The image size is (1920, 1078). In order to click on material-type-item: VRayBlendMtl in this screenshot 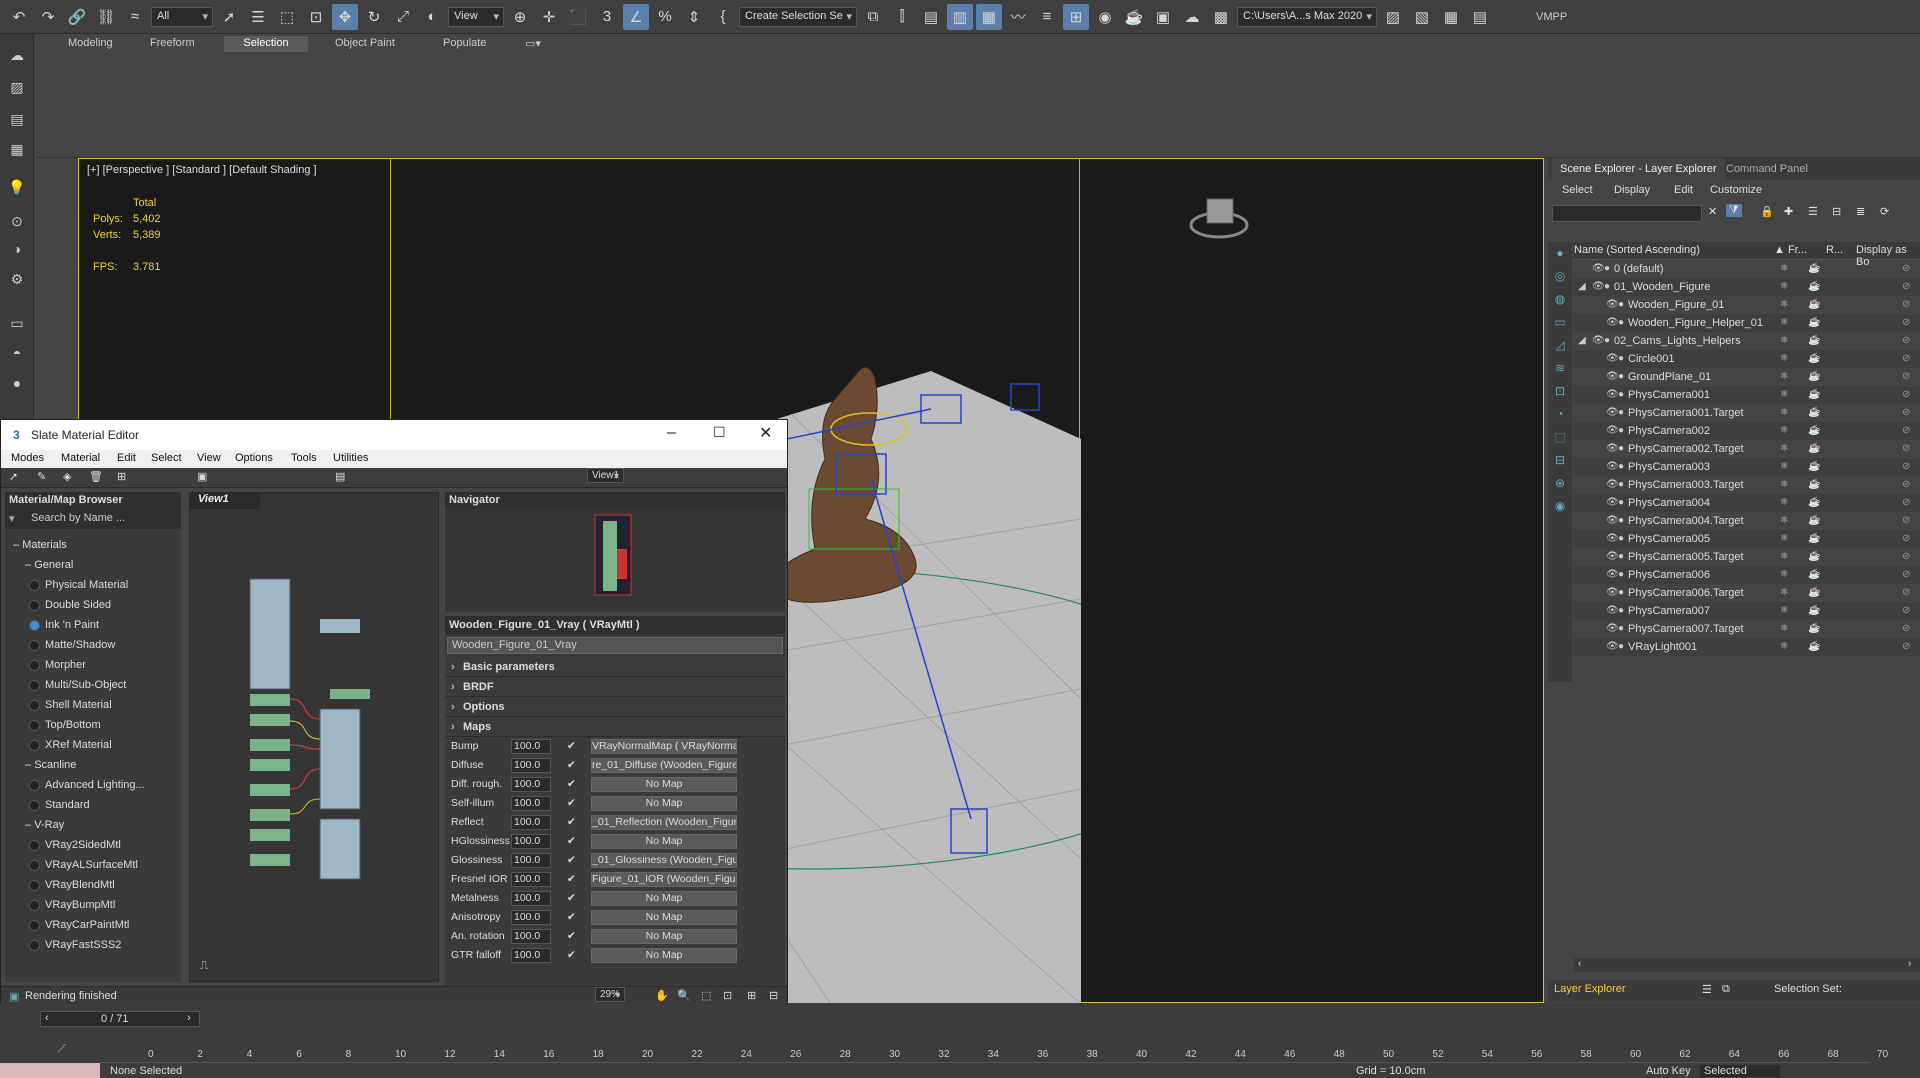, I will do `click(93, 885)`.